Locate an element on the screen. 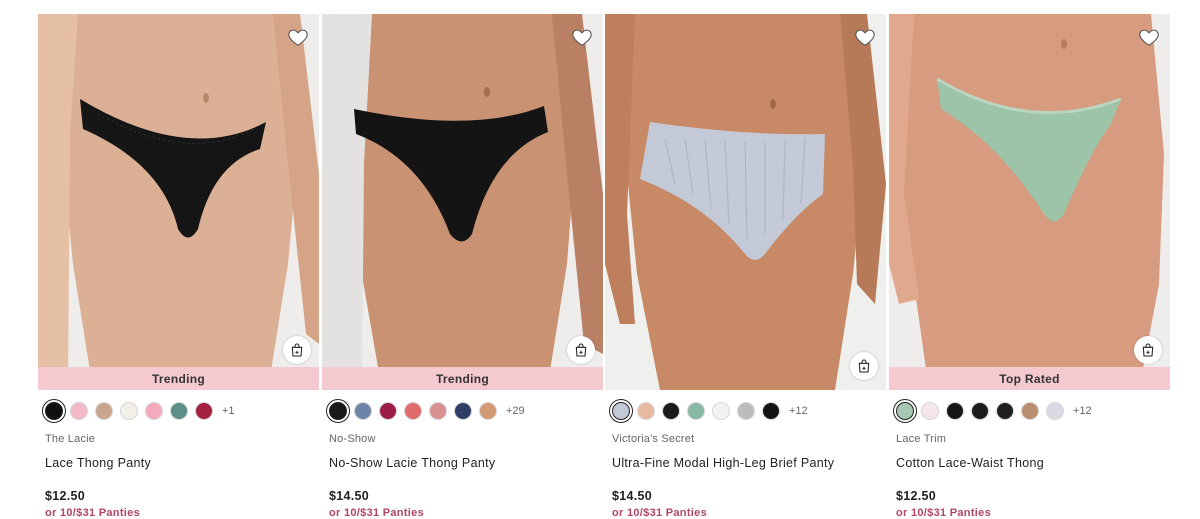  product-brand: Victoria's Secret is located at coordinates (653, 439).